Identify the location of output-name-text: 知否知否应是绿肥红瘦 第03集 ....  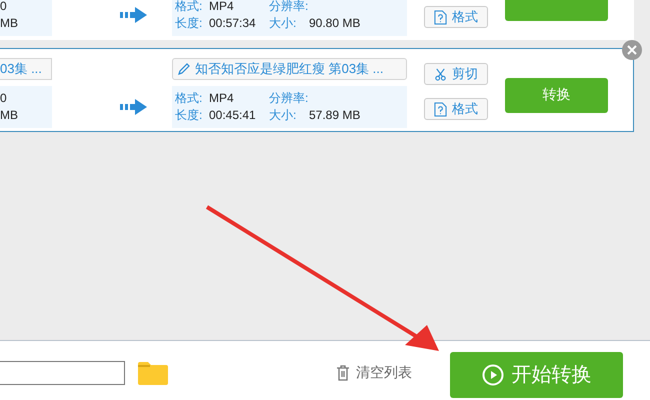
(289, 69).